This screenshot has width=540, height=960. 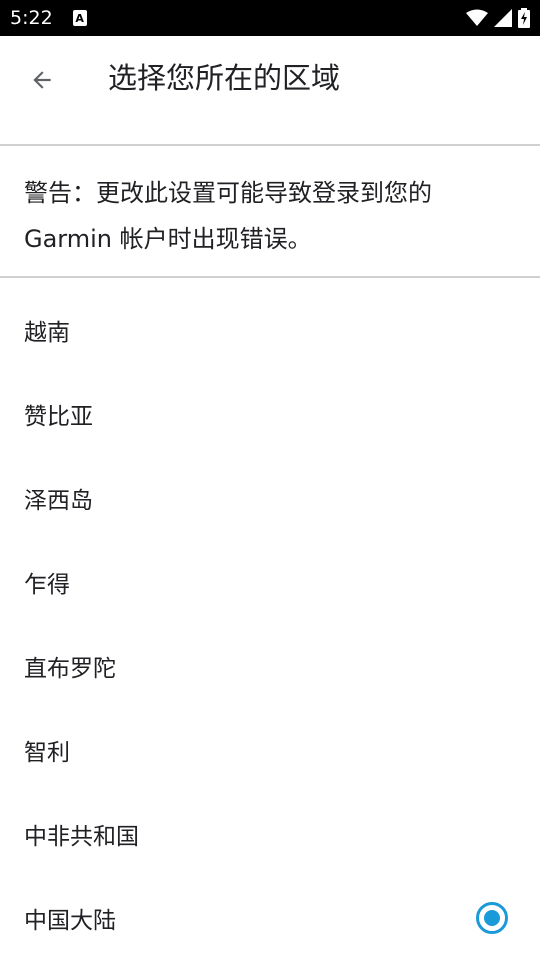 I want to click on region-label: 赞比亚, so click(x=58, y=417).